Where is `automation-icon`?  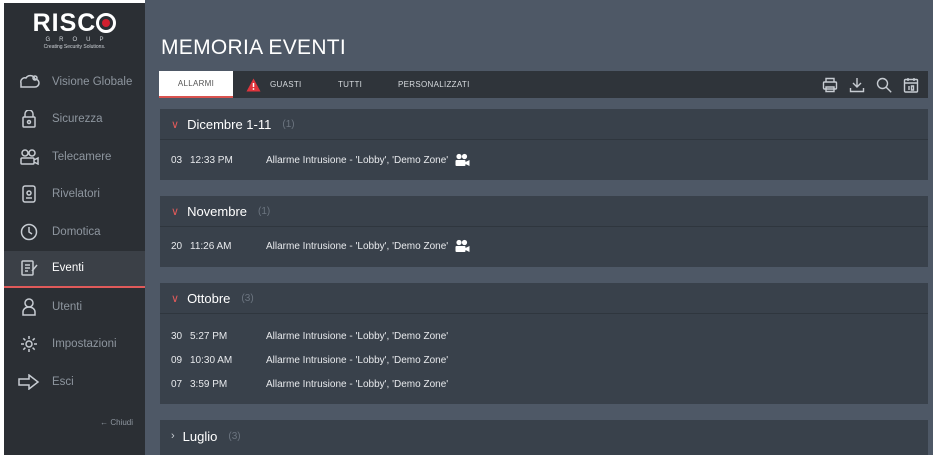 automation-icon is located at coordinates (29, 232).